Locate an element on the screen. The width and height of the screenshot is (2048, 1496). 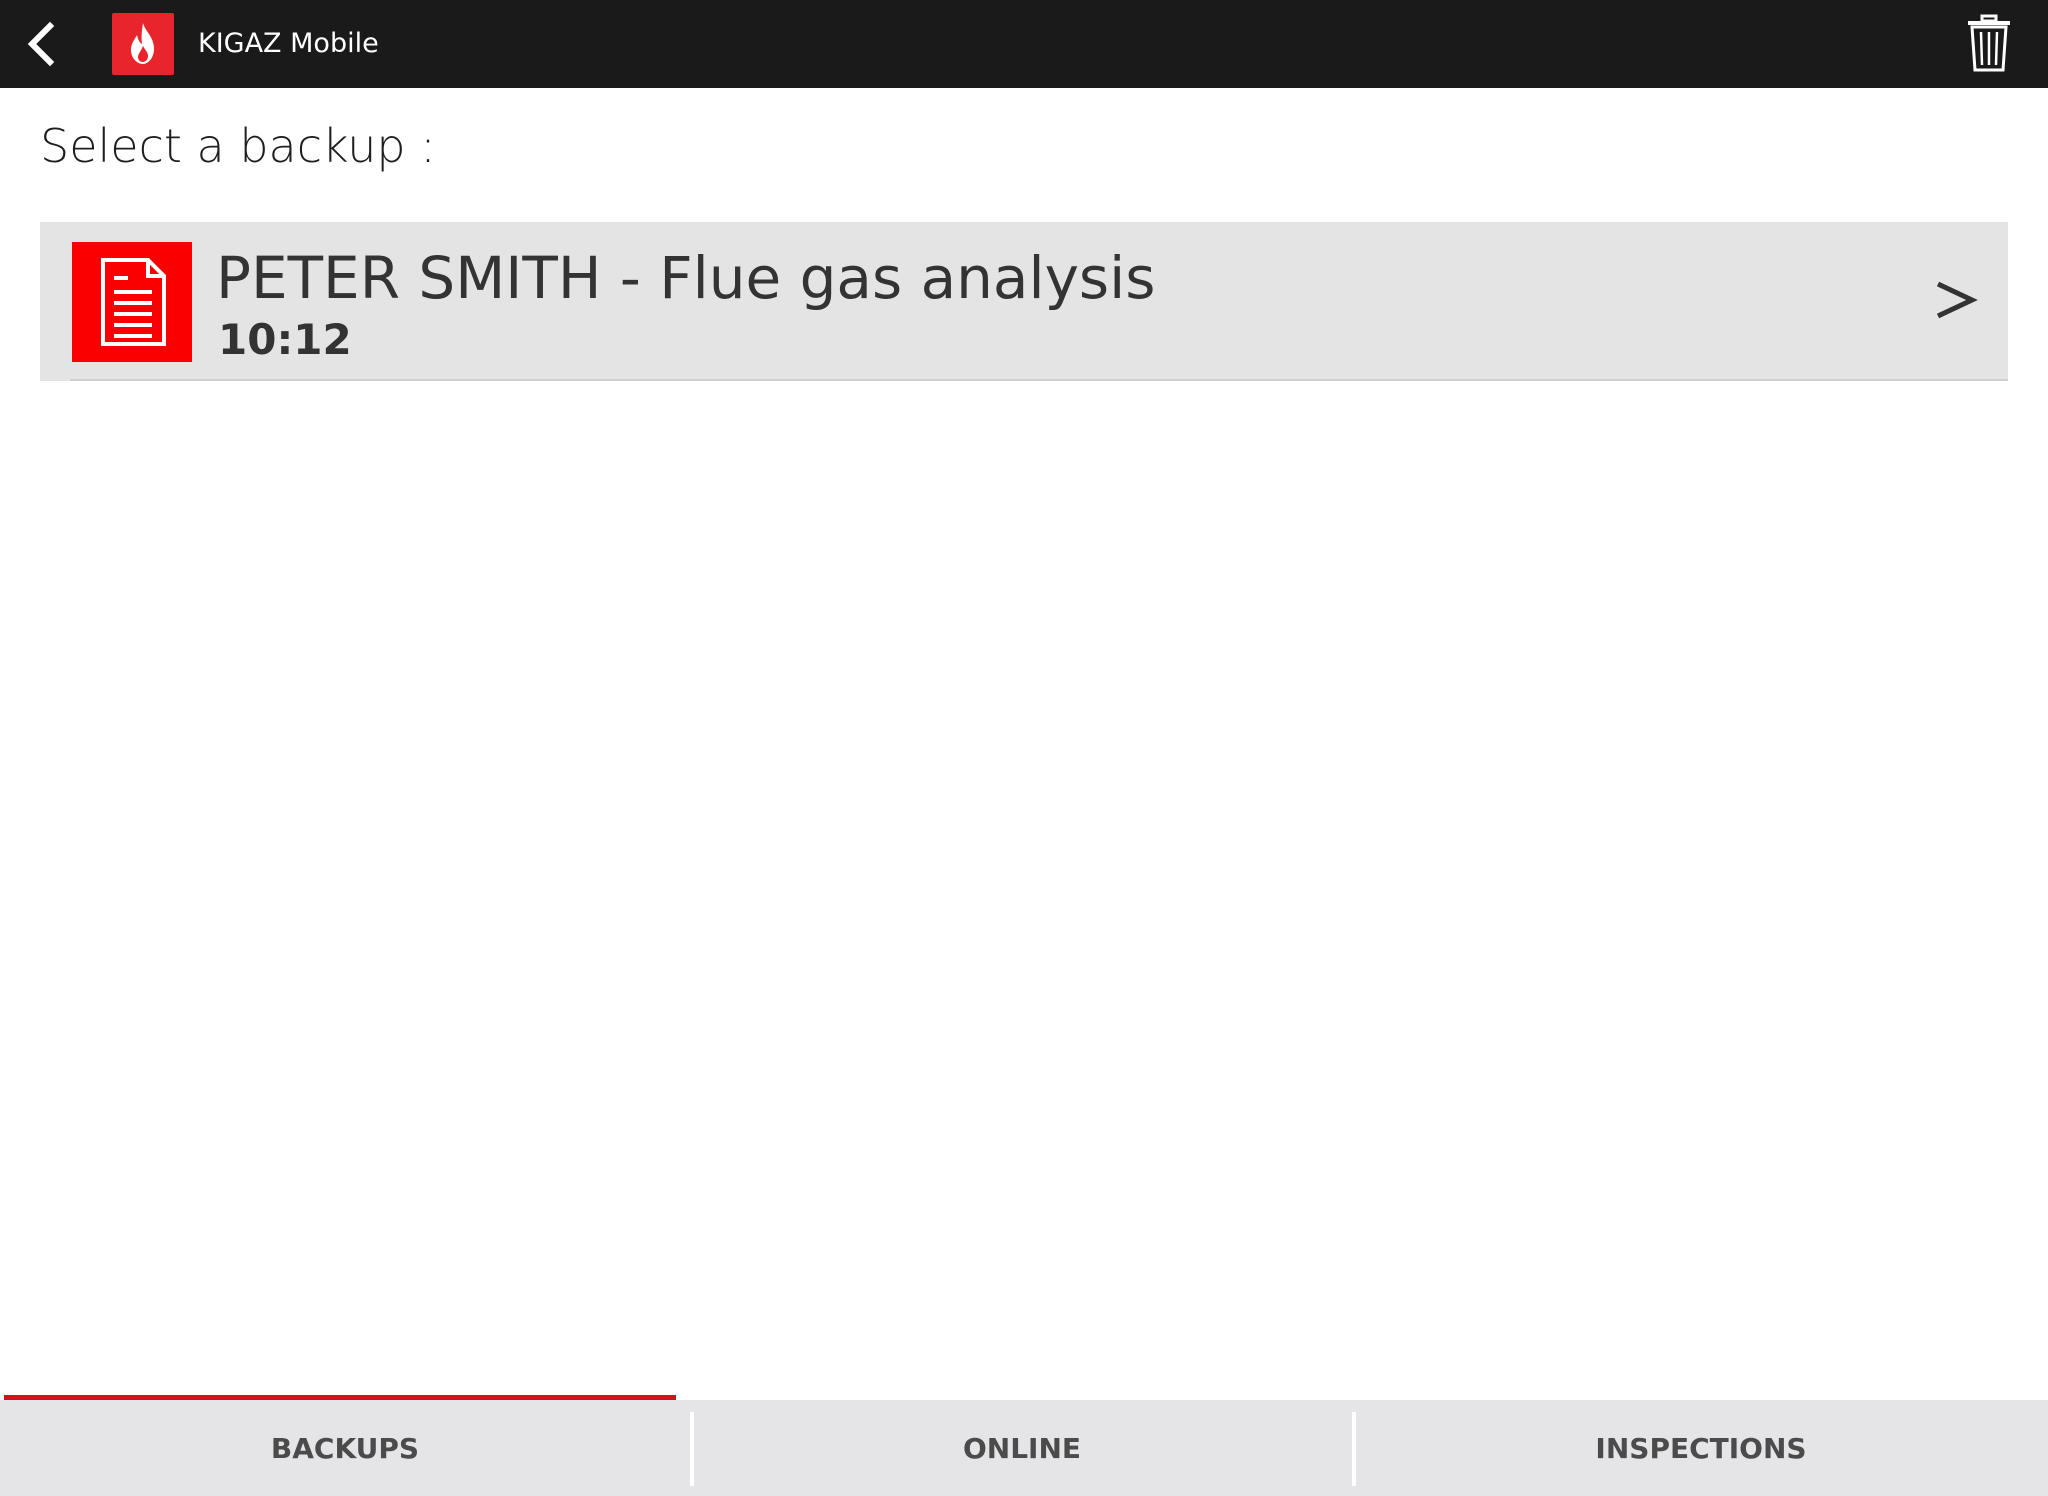
flame-icon is located at coordinates (142, 43).